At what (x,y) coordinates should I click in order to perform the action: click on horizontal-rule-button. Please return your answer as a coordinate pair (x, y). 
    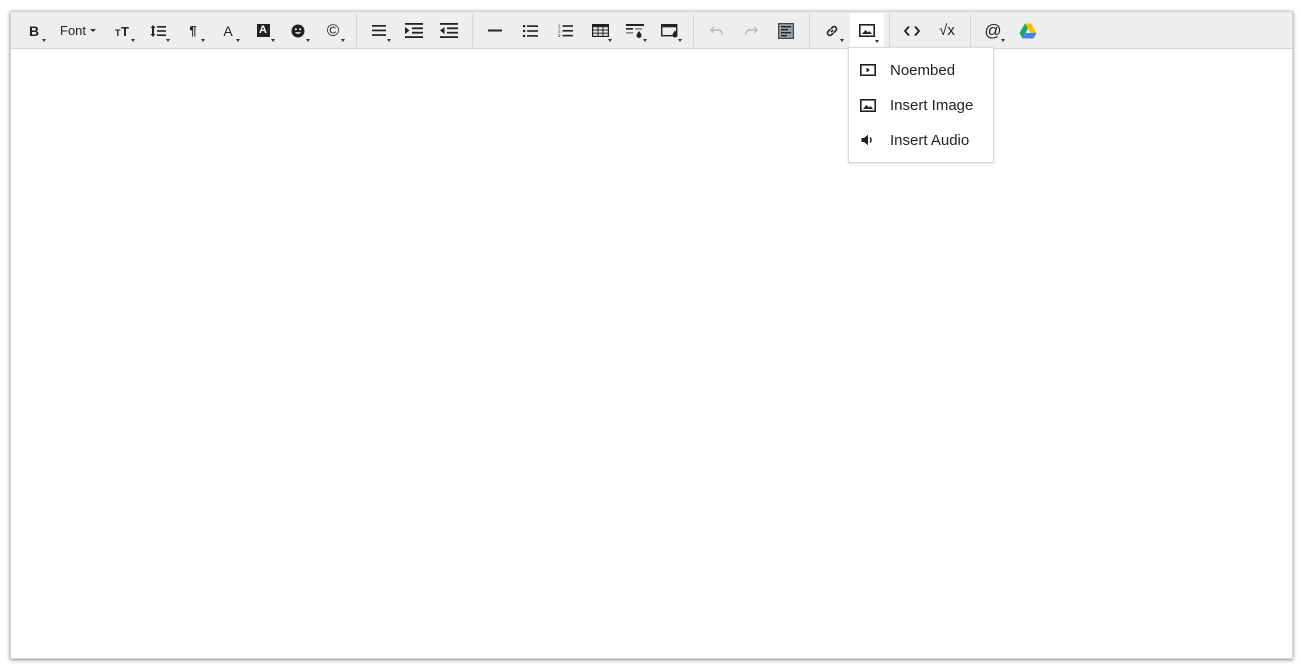
    Looking at the image, I should click on (495, 30).